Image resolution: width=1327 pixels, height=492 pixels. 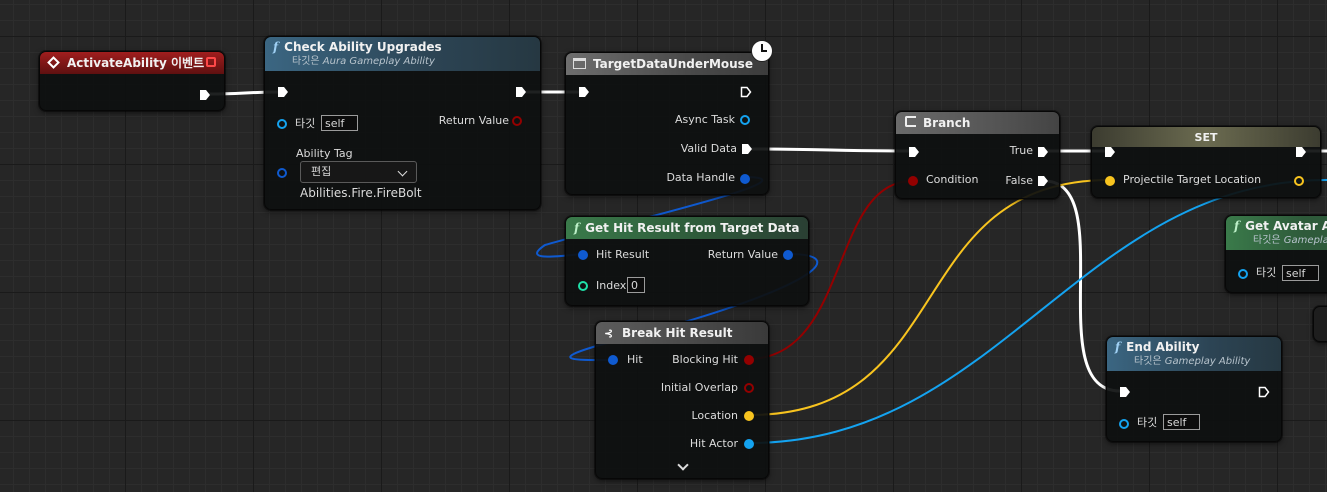 I want to click on node-header: SET, so click(x=1206, y=137).